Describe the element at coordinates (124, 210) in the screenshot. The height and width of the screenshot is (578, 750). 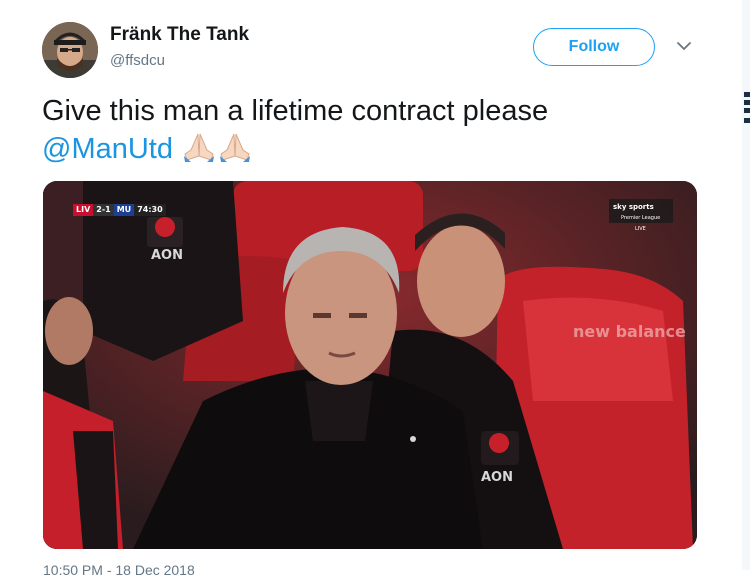
I see `score-away: MU` at that location.